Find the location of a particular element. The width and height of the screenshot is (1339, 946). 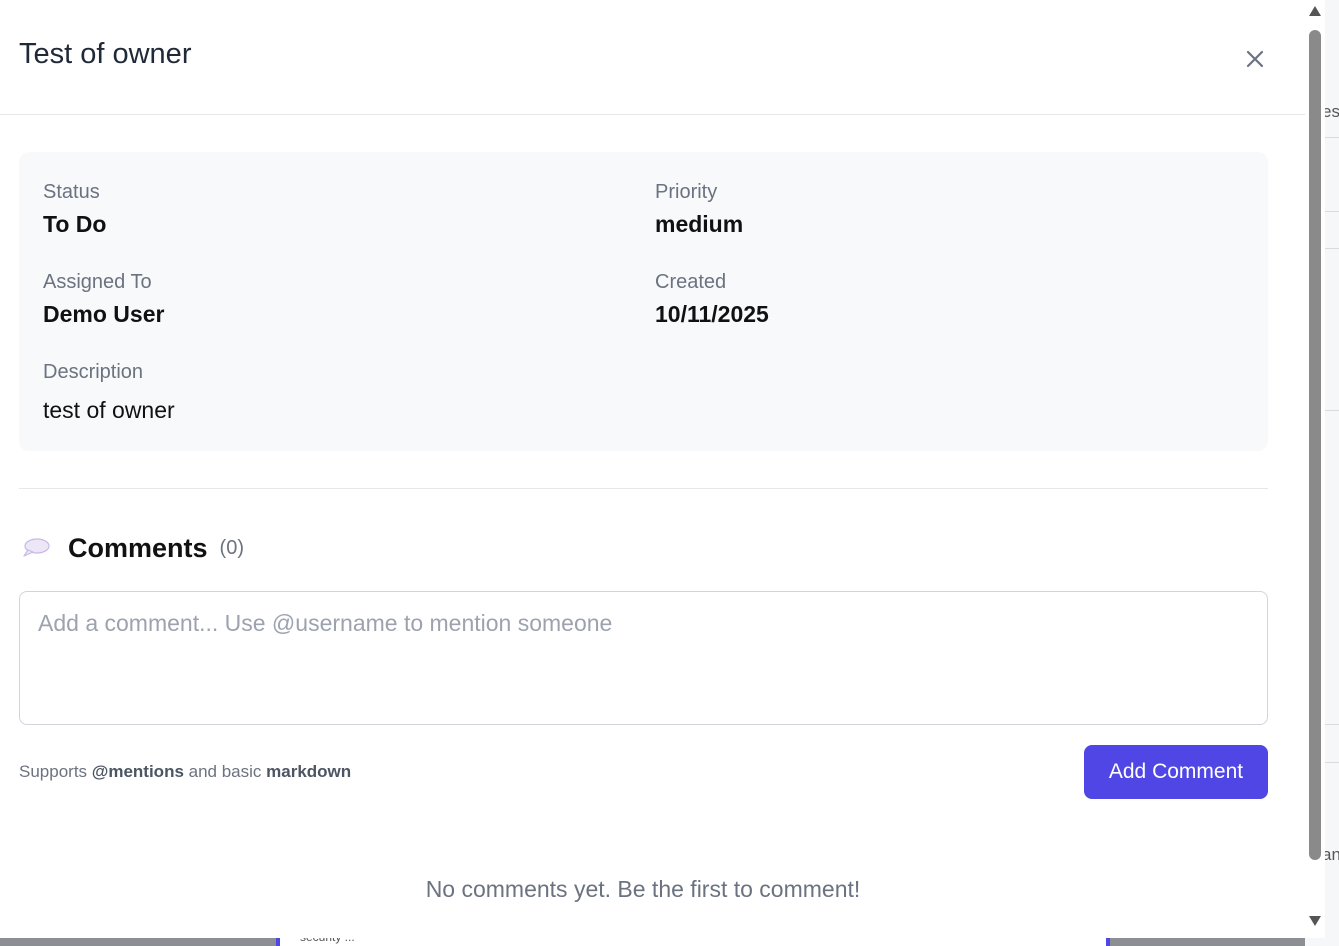

modal-header: Test of owner is located at coordinates (652, 57).